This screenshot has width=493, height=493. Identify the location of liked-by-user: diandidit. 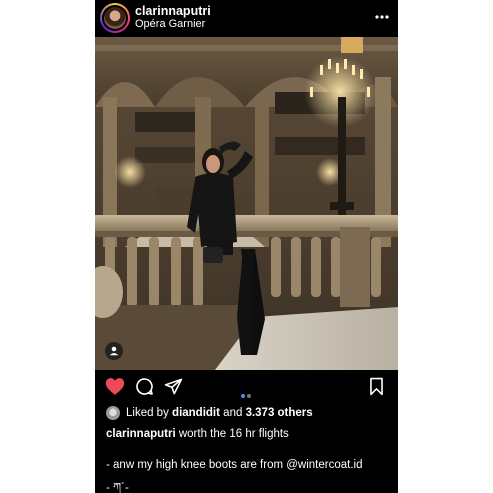
(196, 413).